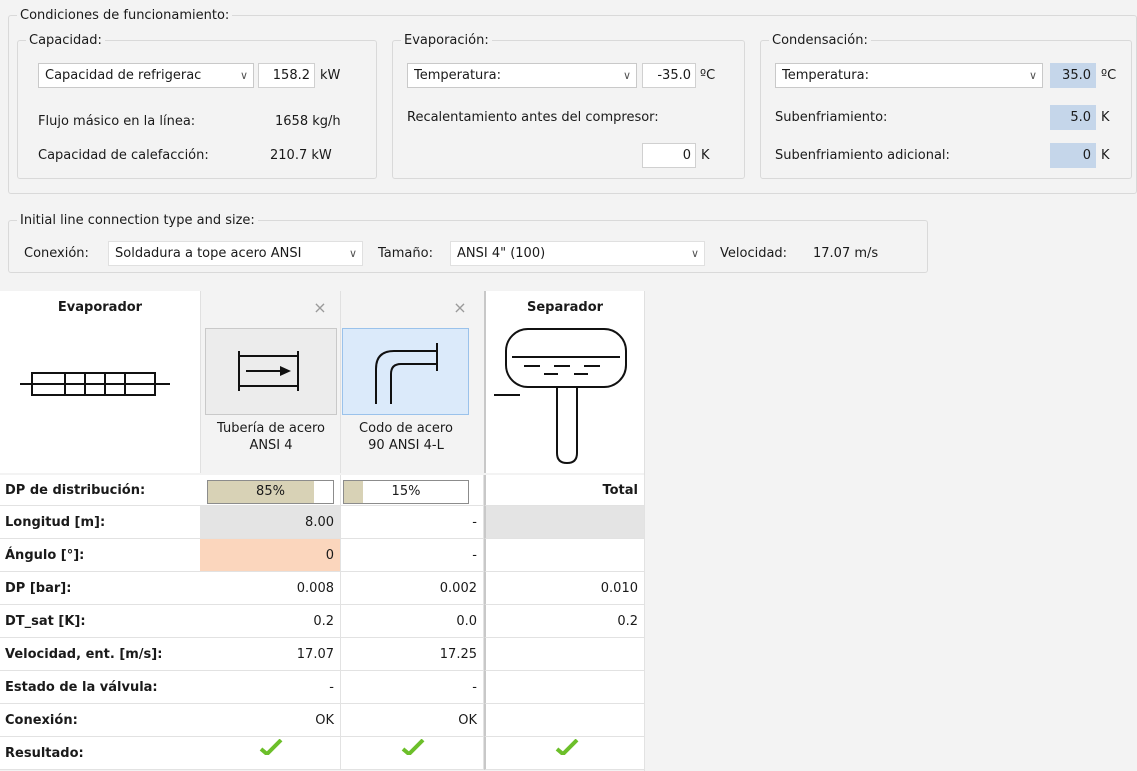 The image size is (1137, 771). Describe the element at coordinates (1073, 155) in the screenshot. I see `extra-subcooling-input: 0` at that location.